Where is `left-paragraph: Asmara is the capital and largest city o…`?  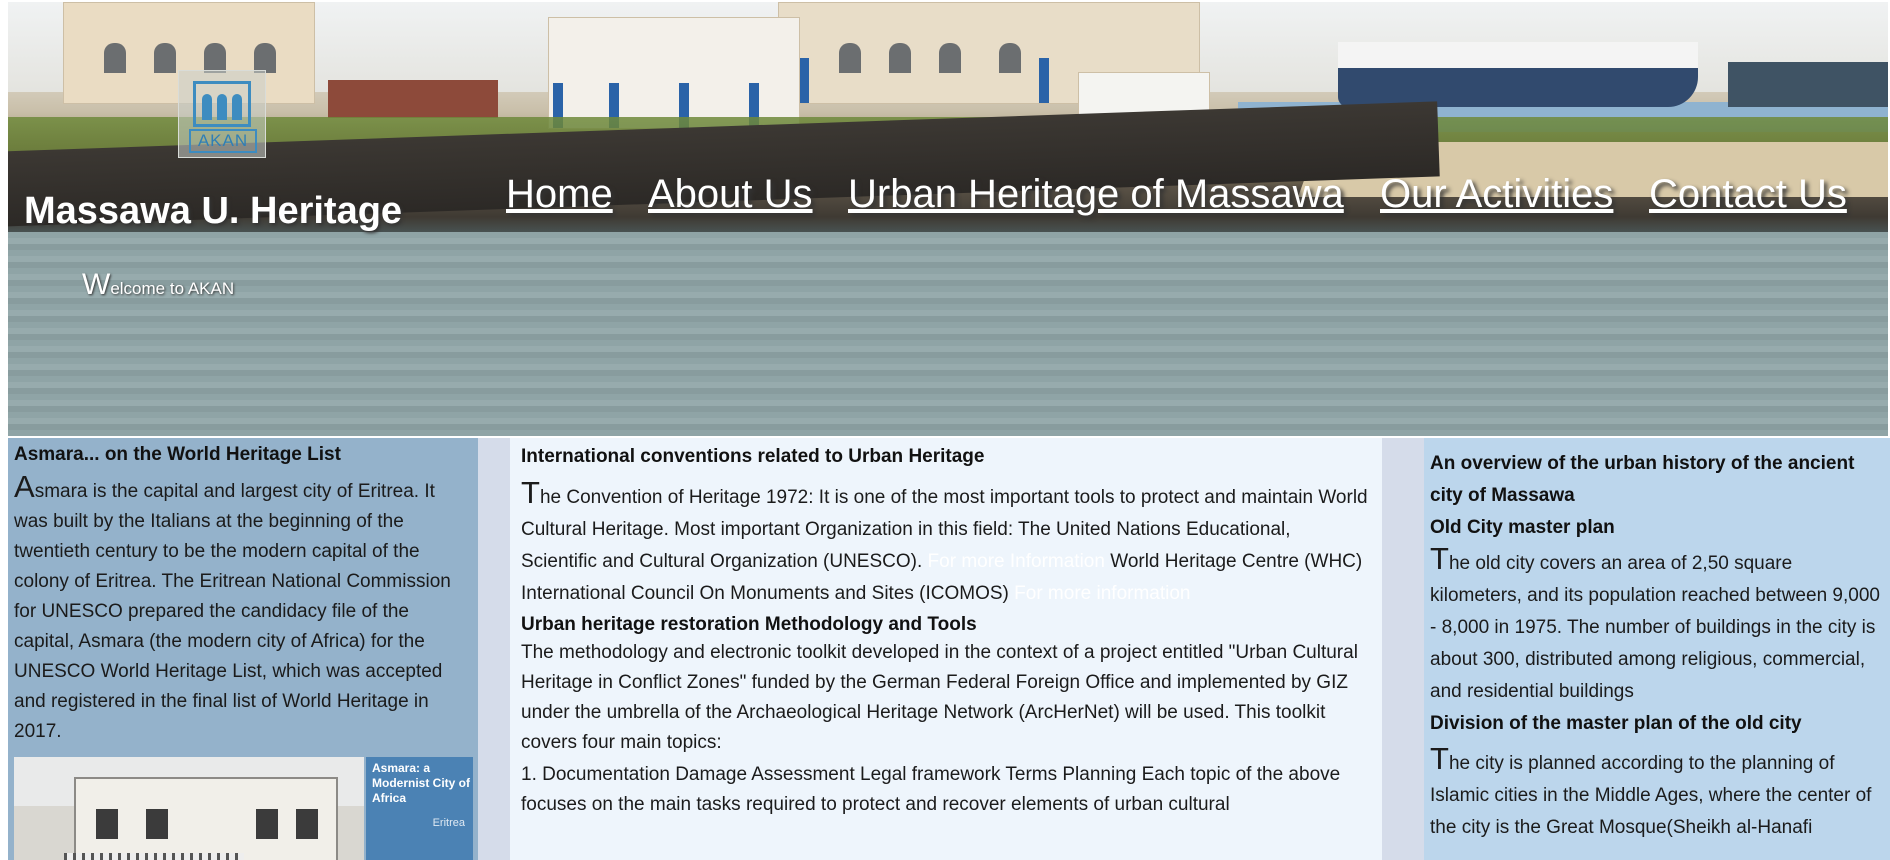
left-paragraph: Asmara is the capital and largest city o… is located at coordinates (232, 605).